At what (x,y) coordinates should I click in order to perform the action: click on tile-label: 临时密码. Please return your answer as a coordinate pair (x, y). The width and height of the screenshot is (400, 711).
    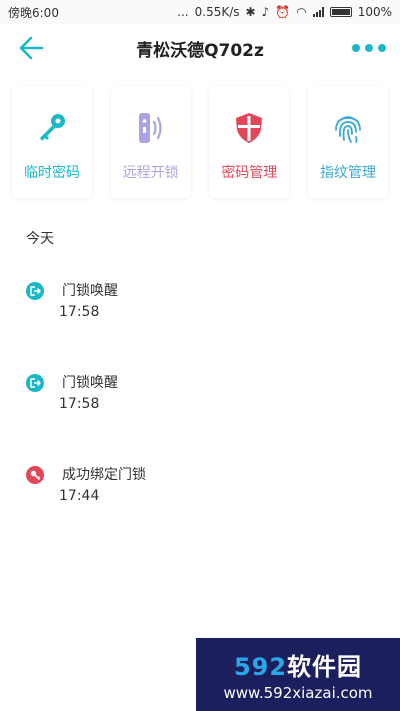
    Looking at the image, I should click on (52, 173).